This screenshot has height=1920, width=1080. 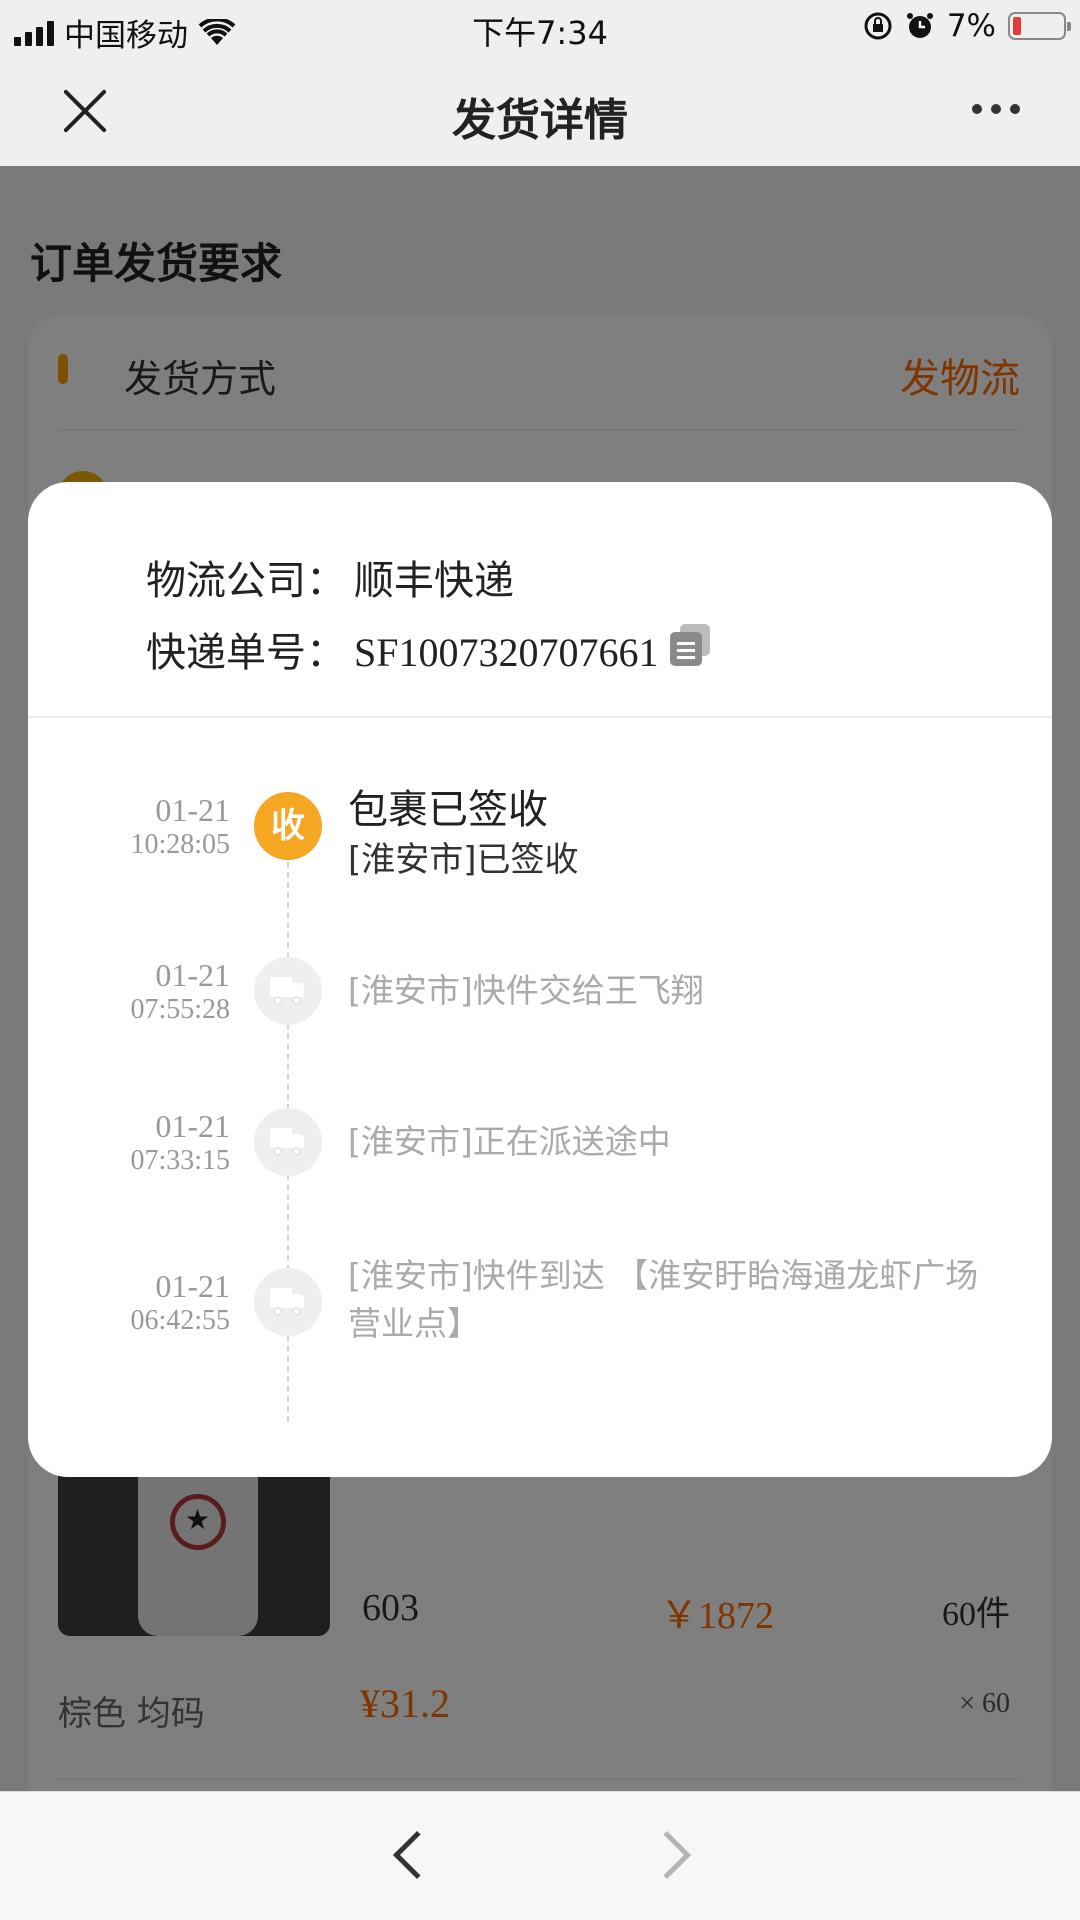 What do you see at coordinates (540, 120) in the screenshot?
I see `page-title: 发货详情` at bounding box center [540, 120].